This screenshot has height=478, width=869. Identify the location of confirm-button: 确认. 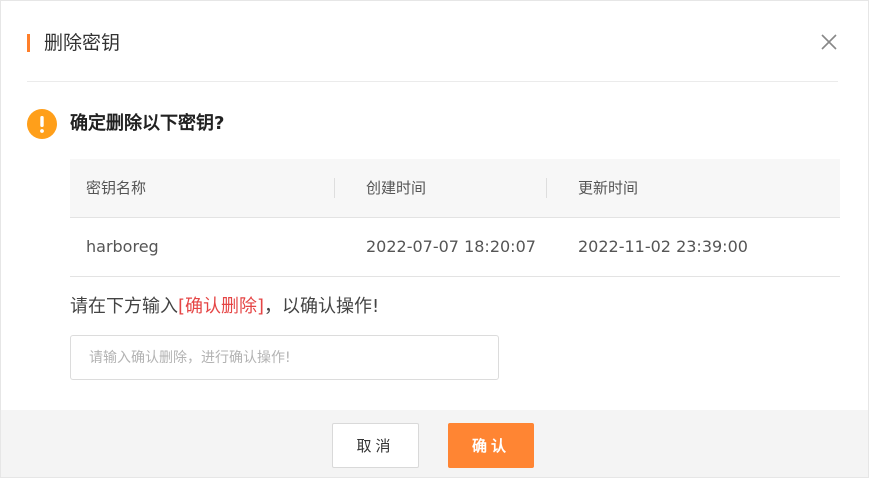
(491, 445).